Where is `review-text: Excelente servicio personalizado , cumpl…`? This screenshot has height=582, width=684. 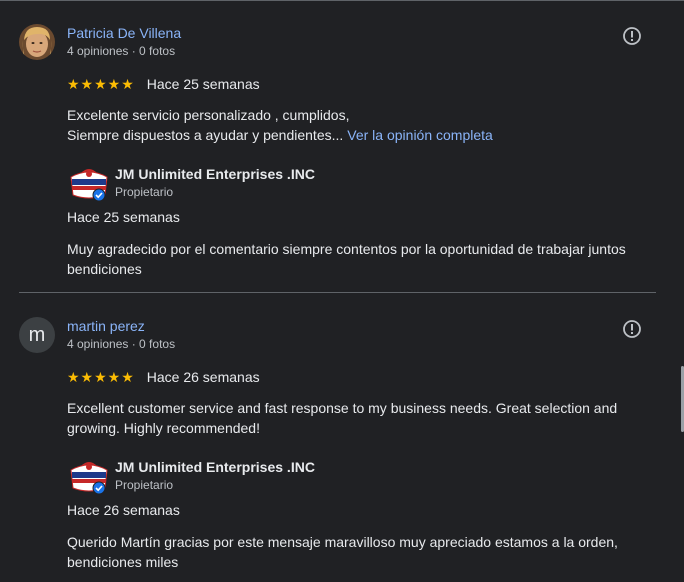 review-text: Excelente servicio personalizado , cumpl… is located at coordinates (367, 125).